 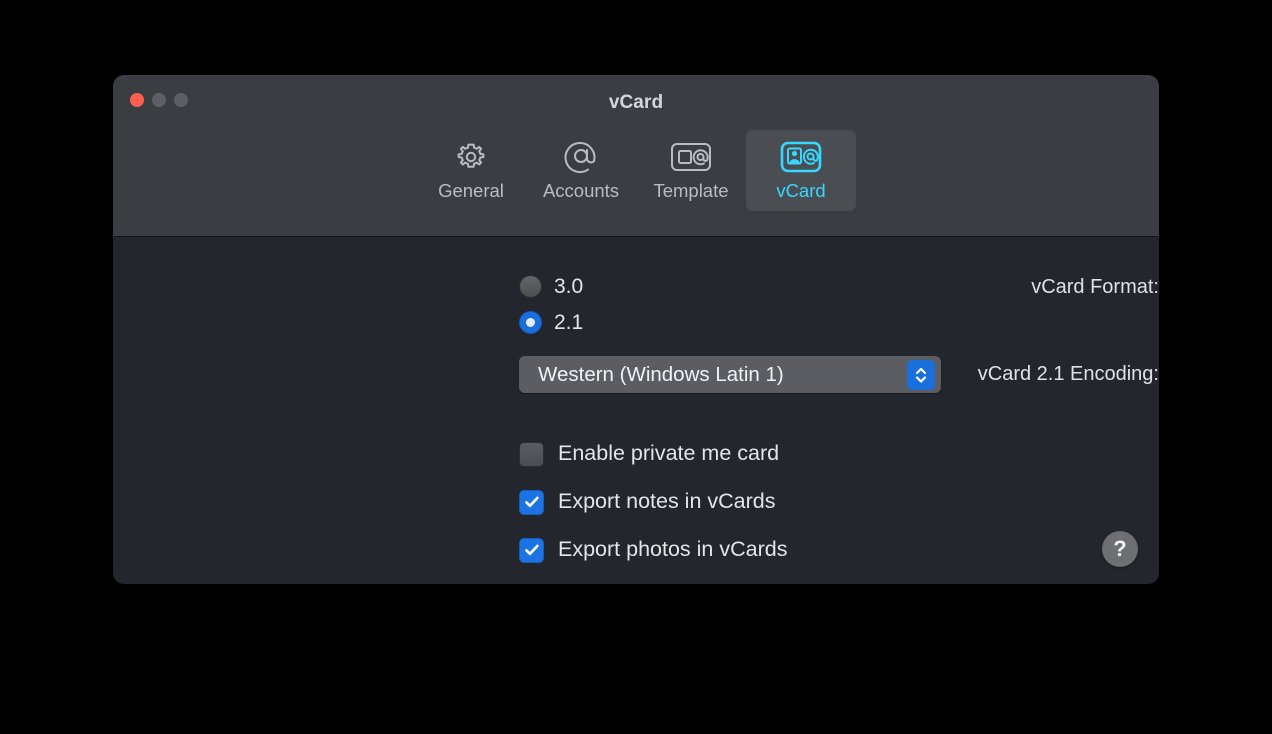 I want to click on vcard-format-radio-group: 3.0 2.1, so click(x=551, y=304).